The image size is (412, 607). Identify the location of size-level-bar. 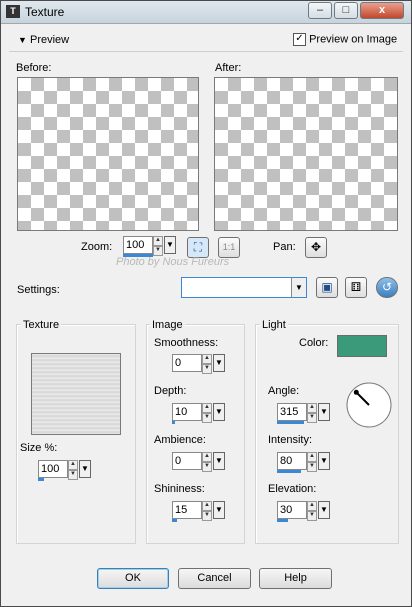
(41, 479).